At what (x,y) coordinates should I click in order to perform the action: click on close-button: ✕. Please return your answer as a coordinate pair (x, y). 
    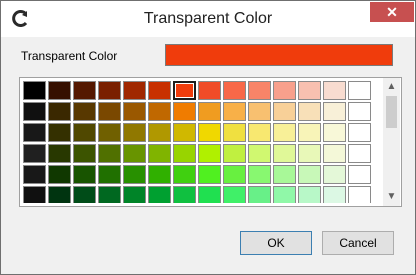
    Looking at the image, I should click on (392, 12).